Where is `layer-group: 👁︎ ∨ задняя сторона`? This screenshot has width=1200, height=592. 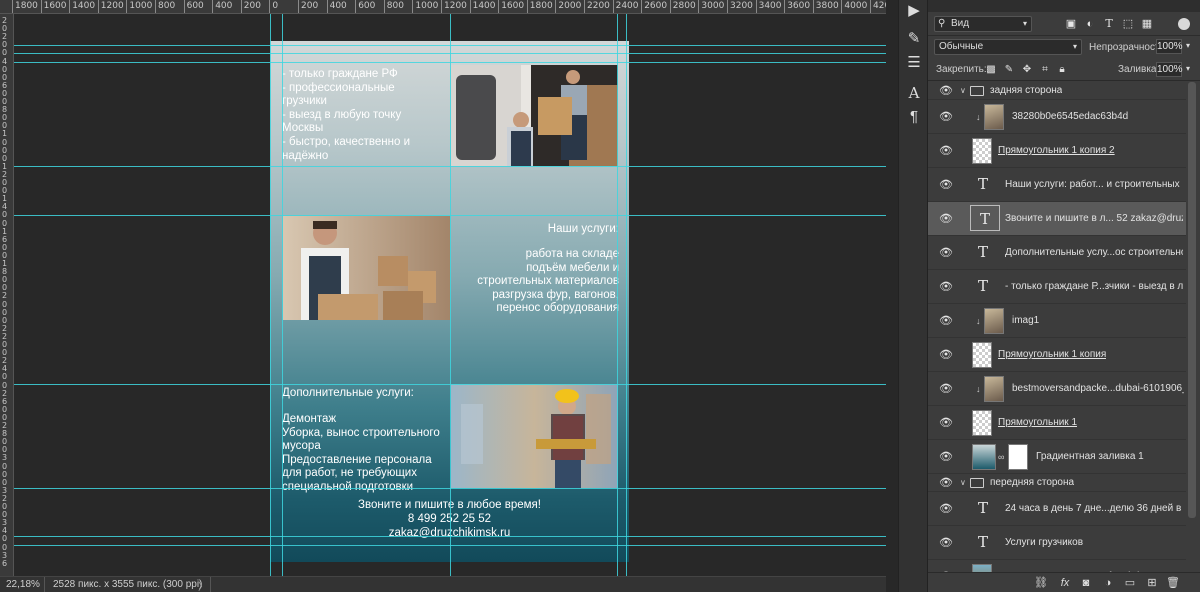
layer-group: 👁︎ ∨ задняя сторона is located at coordinates (1057, 91).